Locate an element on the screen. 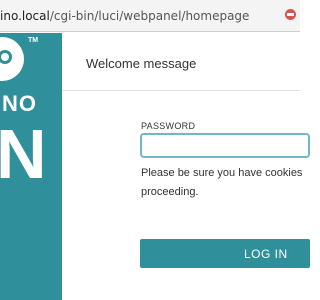  logo-wordmark-bottom: N is located at coordinates (23, 154).